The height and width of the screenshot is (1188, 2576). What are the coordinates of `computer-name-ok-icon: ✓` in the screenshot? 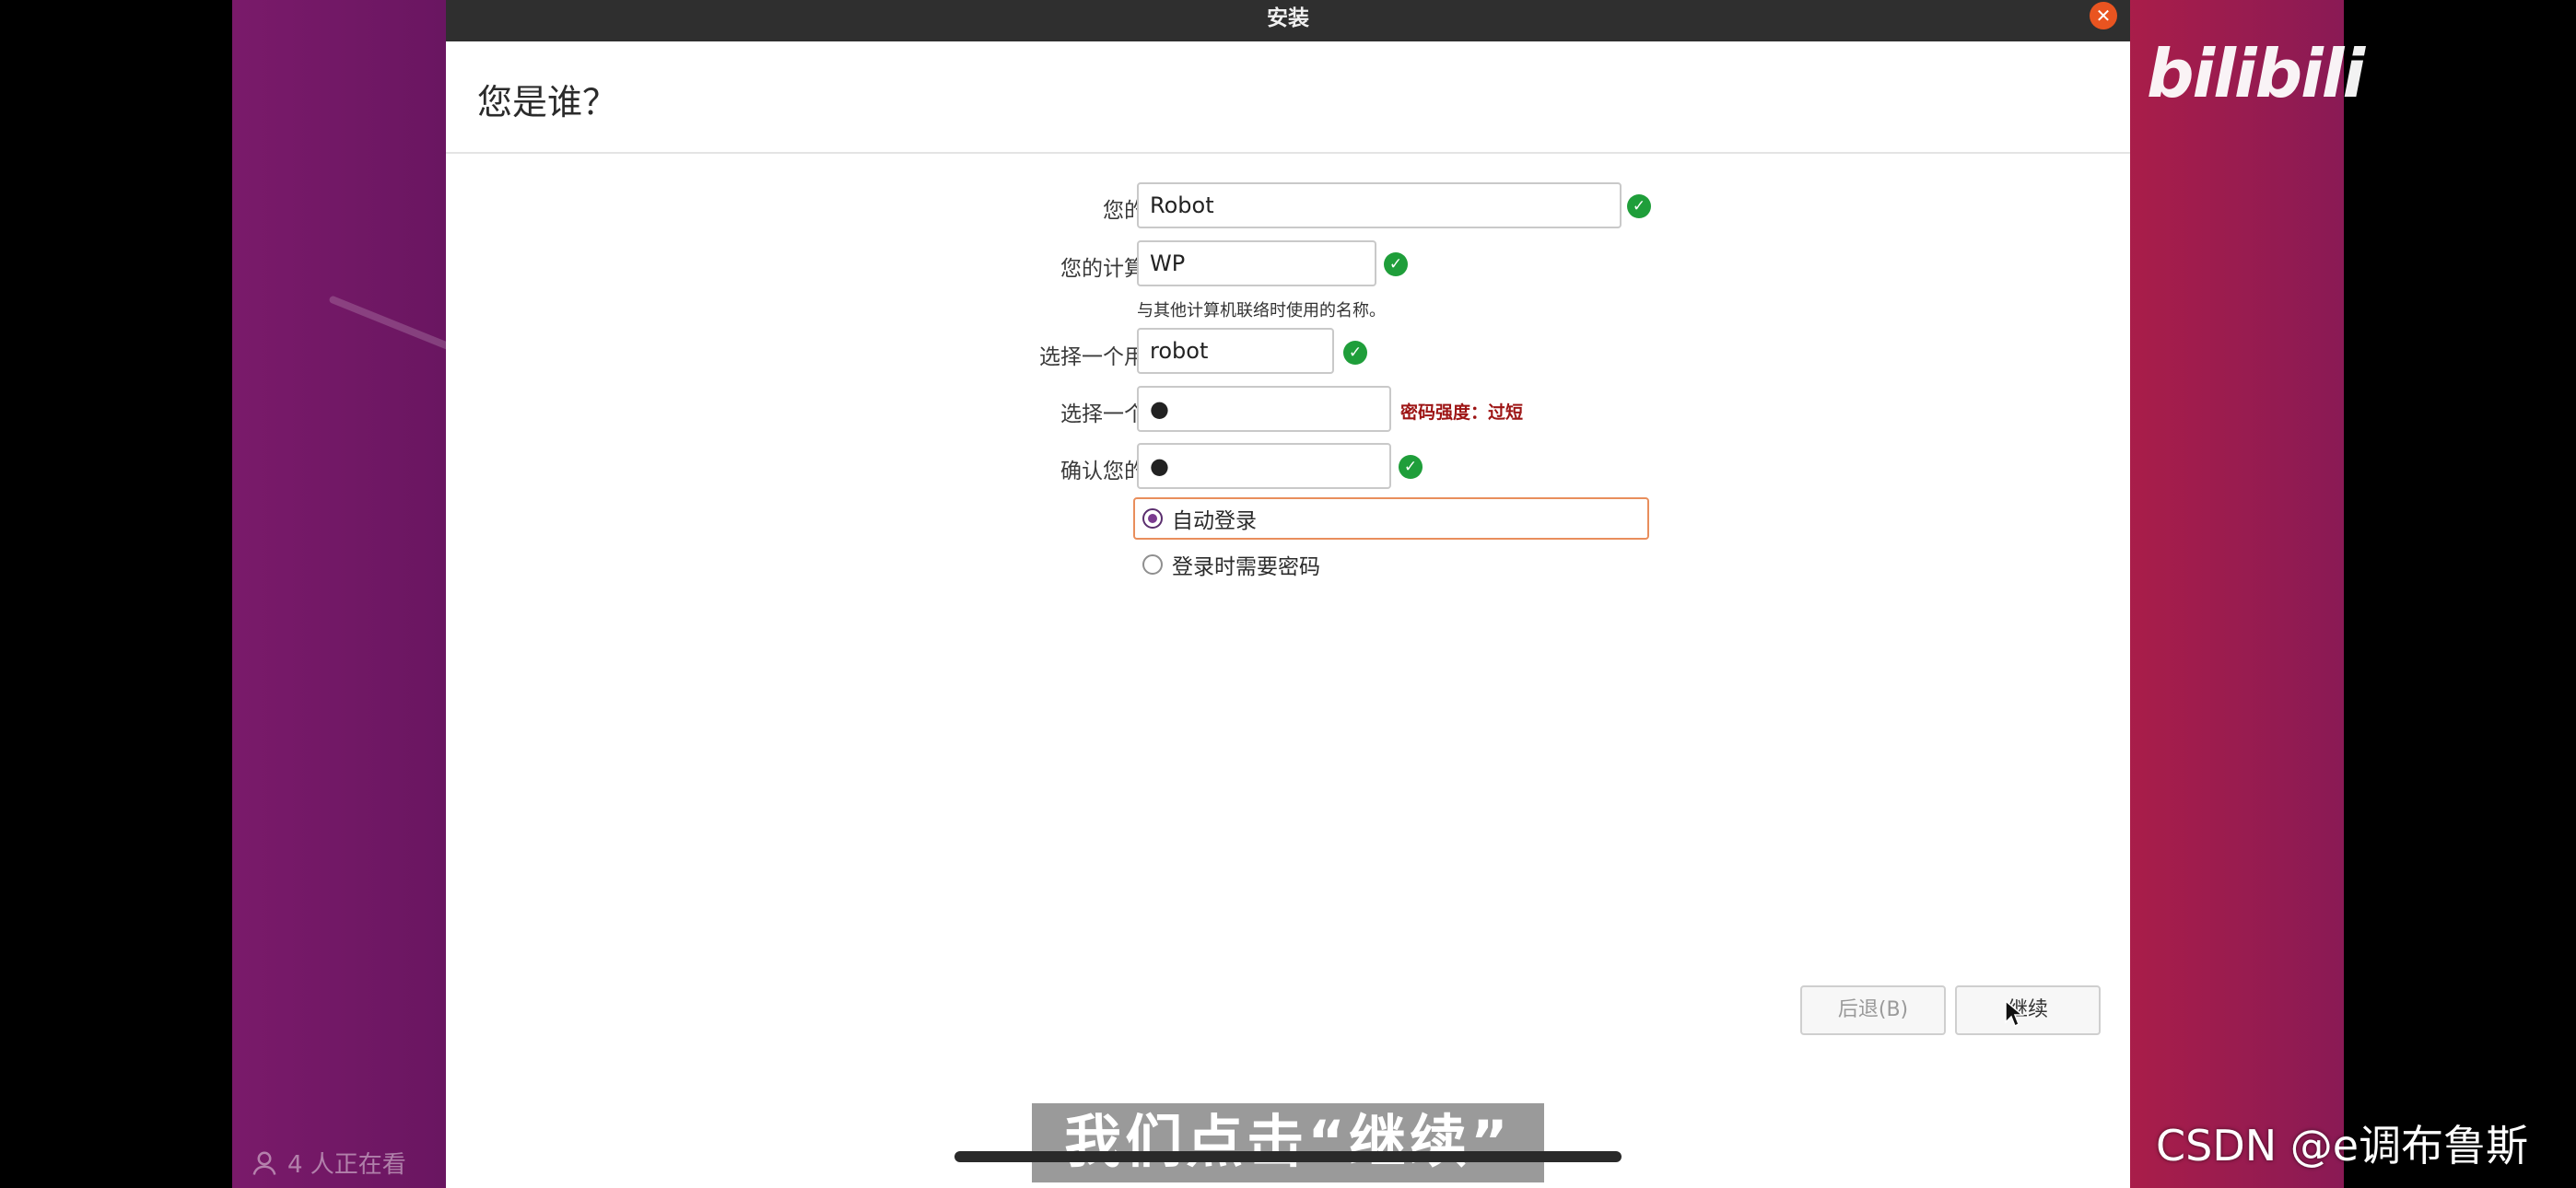 It's located at (1396, 264).